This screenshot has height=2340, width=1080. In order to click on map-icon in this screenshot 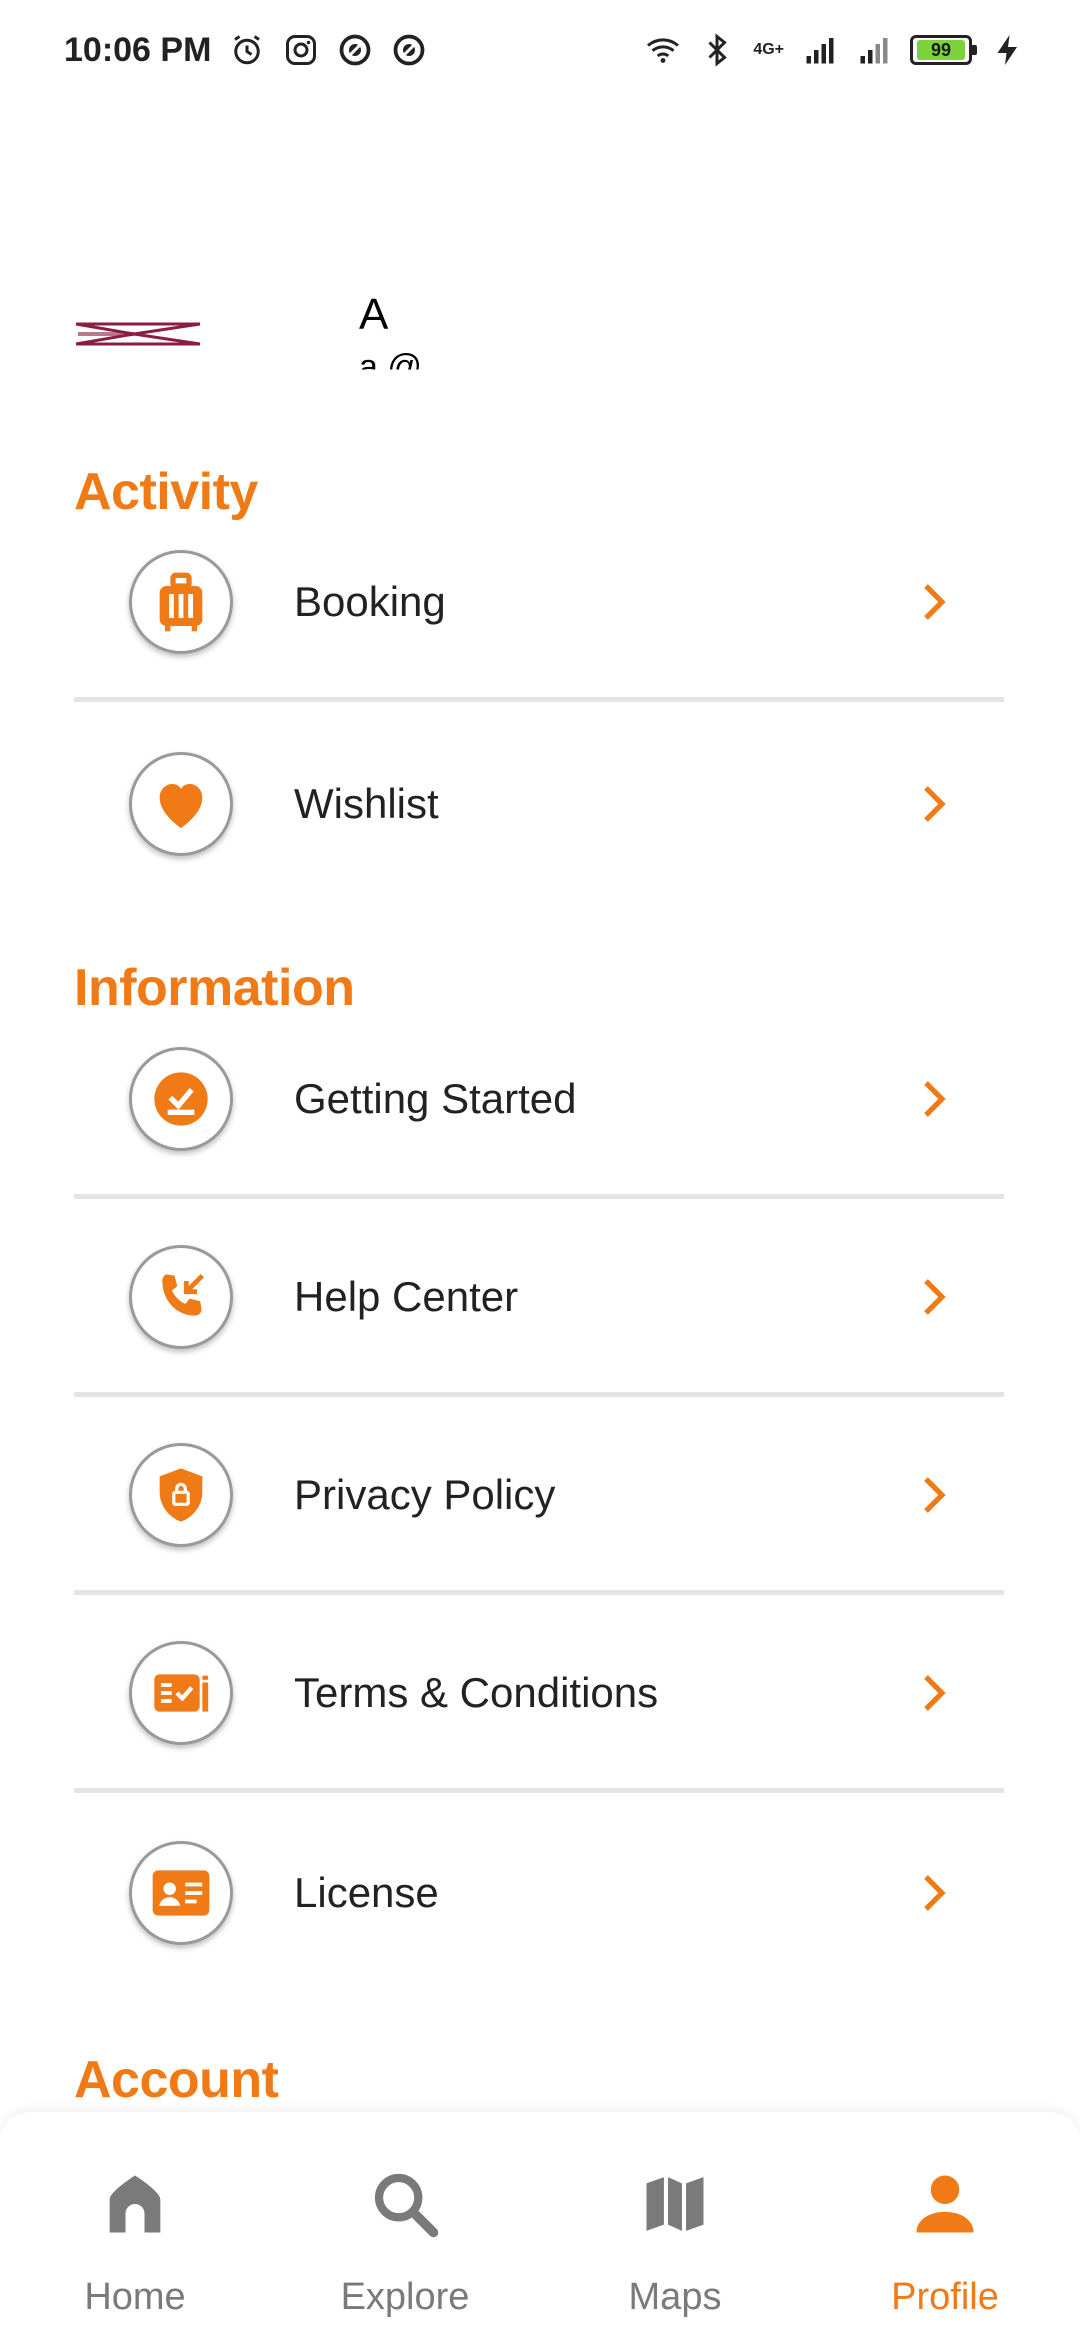, I will do `click(675, 2204)`.